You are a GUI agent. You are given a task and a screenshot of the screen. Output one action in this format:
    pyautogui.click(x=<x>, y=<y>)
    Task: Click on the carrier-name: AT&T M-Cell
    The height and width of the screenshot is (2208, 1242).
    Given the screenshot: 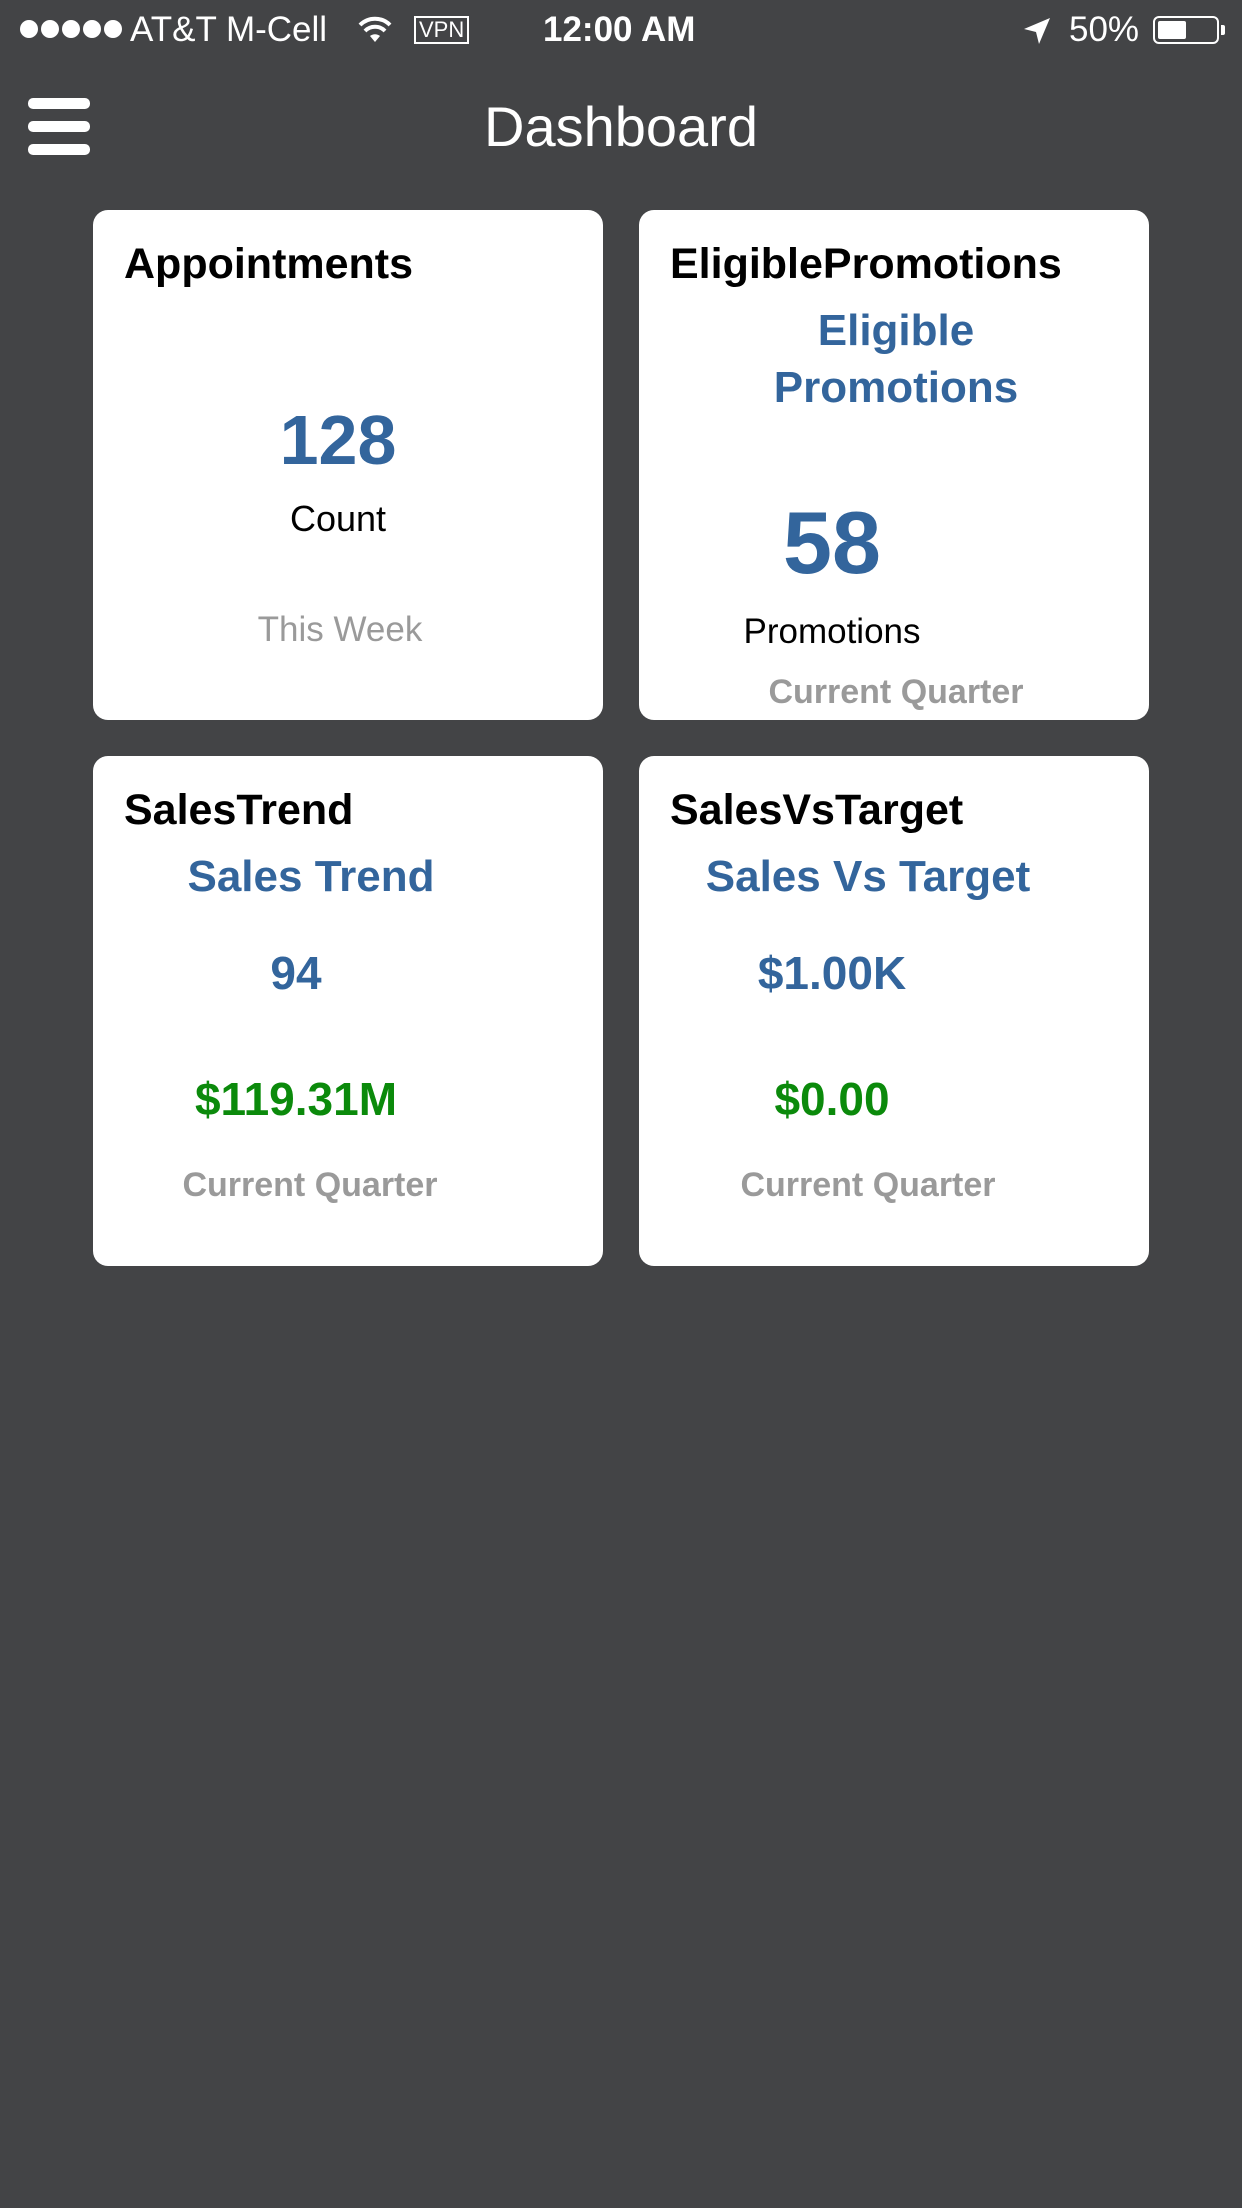 What is the action you would take?
    pyautogui.click(x=229, y=29)
    